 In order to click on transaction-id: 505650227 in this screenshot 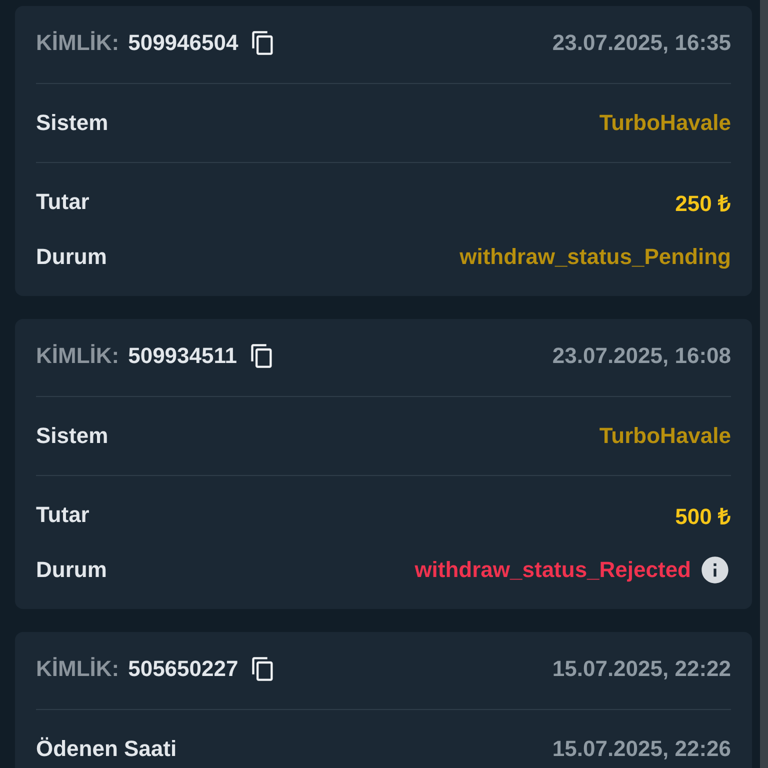, I will do `click(183, 669)`.